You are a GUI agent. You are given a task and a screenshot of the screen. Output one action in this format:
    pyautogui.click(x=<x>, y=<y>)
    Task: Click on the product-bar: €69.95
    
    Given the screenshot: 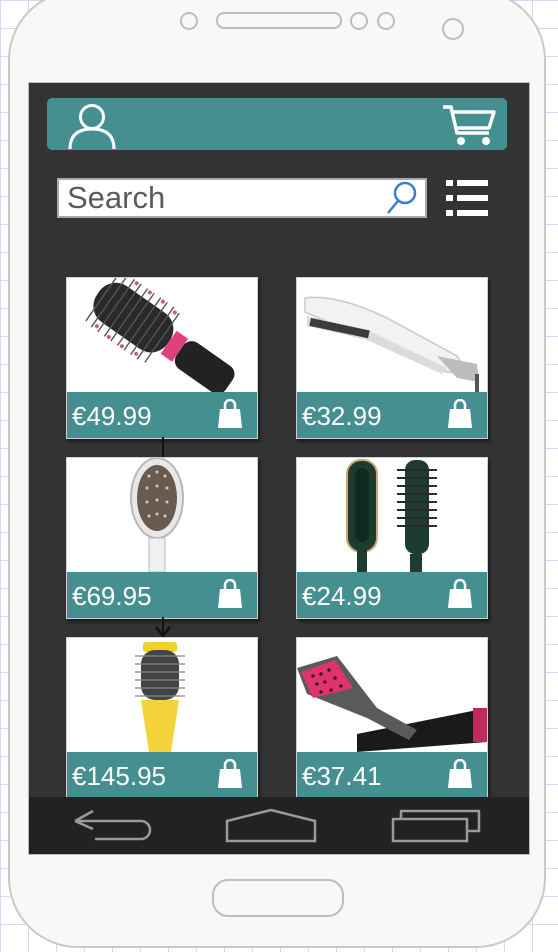 What is the action you would take?
    pyautogui.click(x=162, y=595)
    